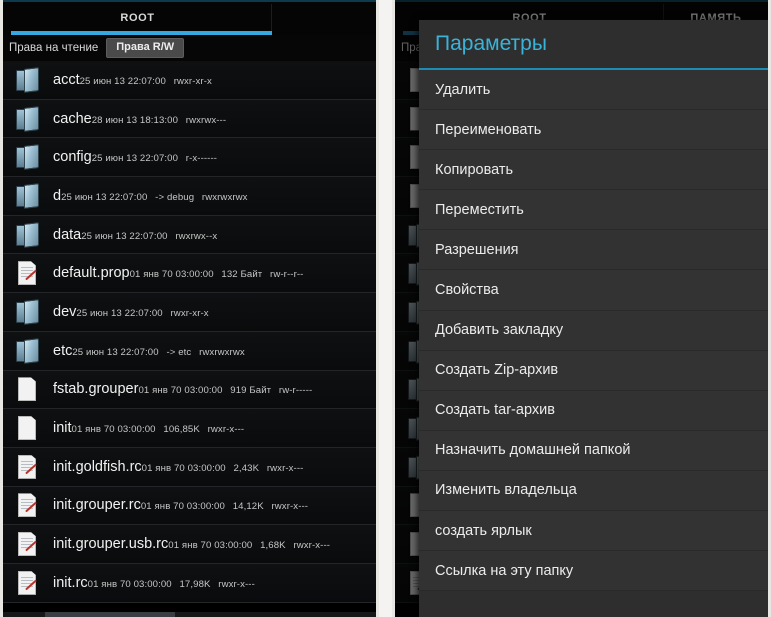 Image resolution: width=771 pixels, height=617 pixels. I want to click on dialog-menu-item: Разрешения, so click(593, 250).